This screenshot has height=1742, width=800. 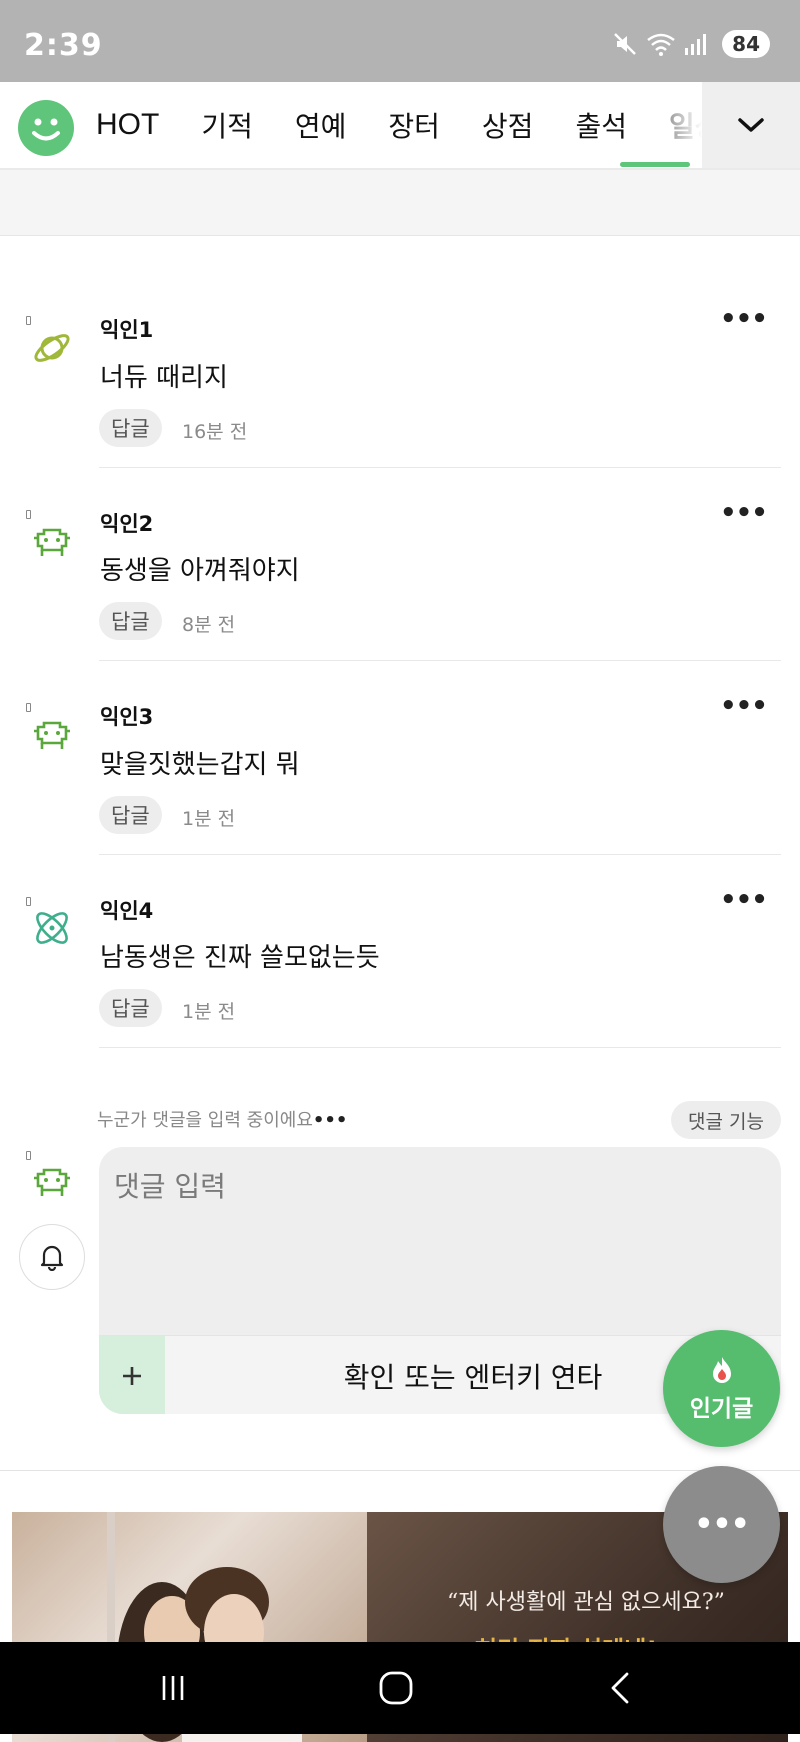 I want to click on comment-text: 맞을짓했는갑지 뭐, so click(x=200, y=765).